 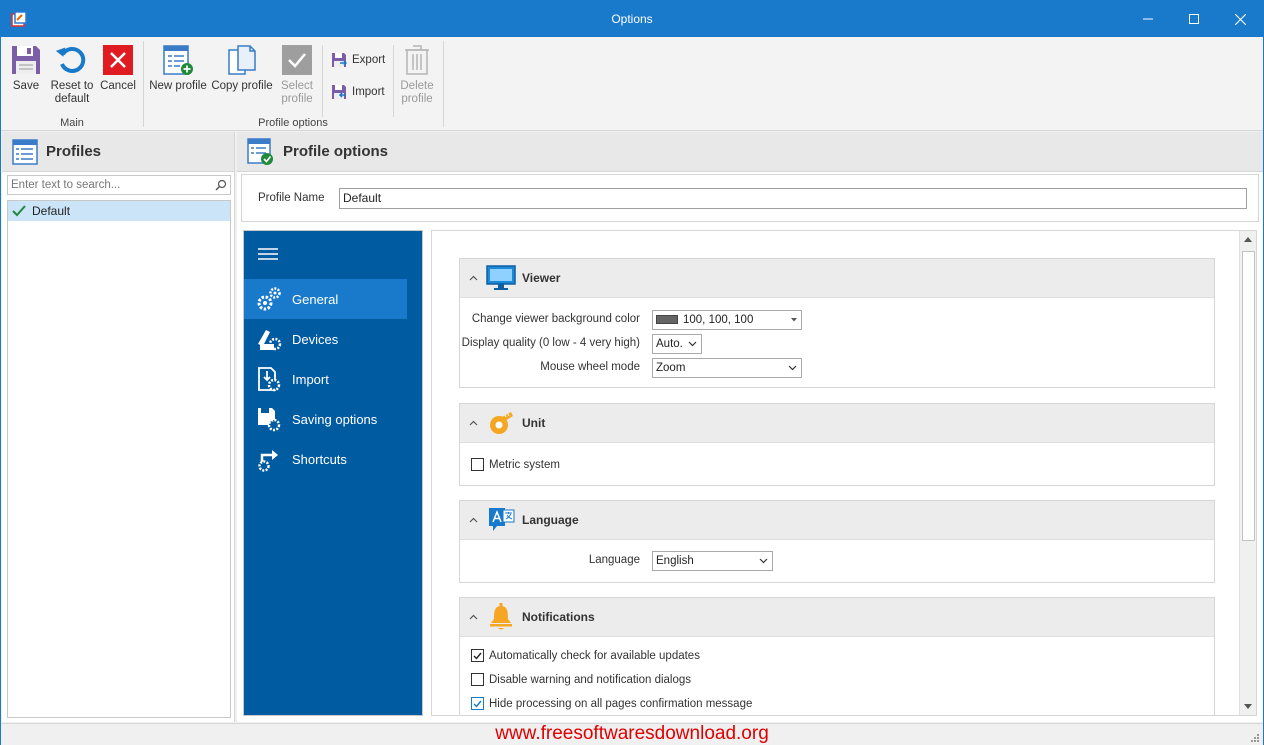 I want to click on nav-item-import: Import, so click(x=325, y=379).